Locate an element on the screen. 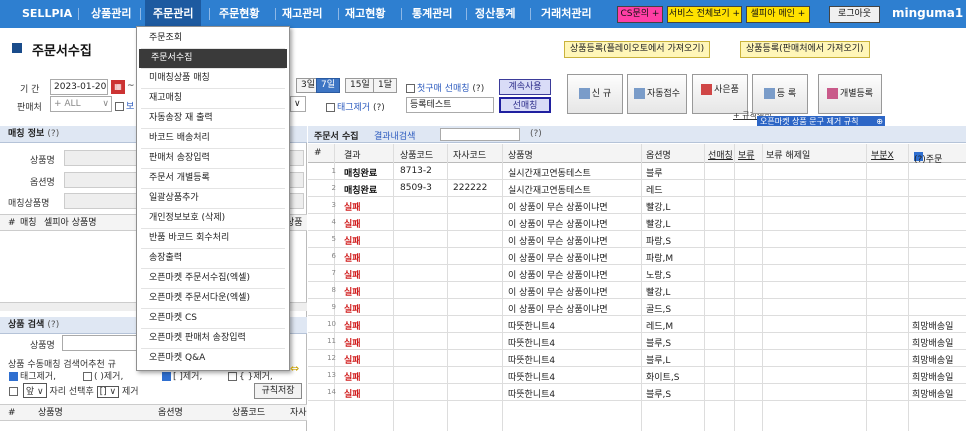 Image resolution: width=966 pixels, height=431 pixels. match-grid-col-num: # is located at coordinates (12, 223).